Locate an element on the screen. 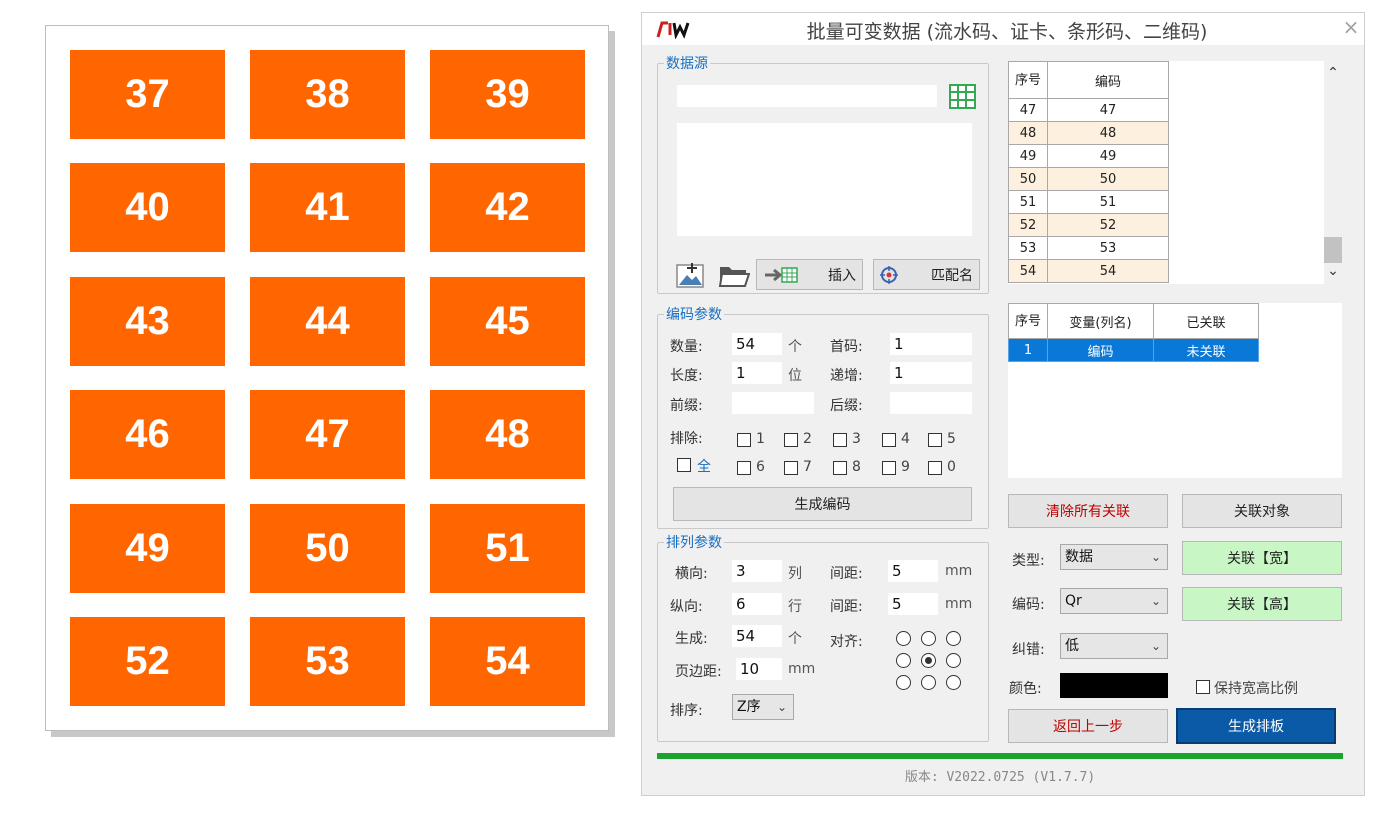 Image resolution: width=1387 pixels, height=820 pixels. table-row: 48 48 is located at coordinates (1088, 133).